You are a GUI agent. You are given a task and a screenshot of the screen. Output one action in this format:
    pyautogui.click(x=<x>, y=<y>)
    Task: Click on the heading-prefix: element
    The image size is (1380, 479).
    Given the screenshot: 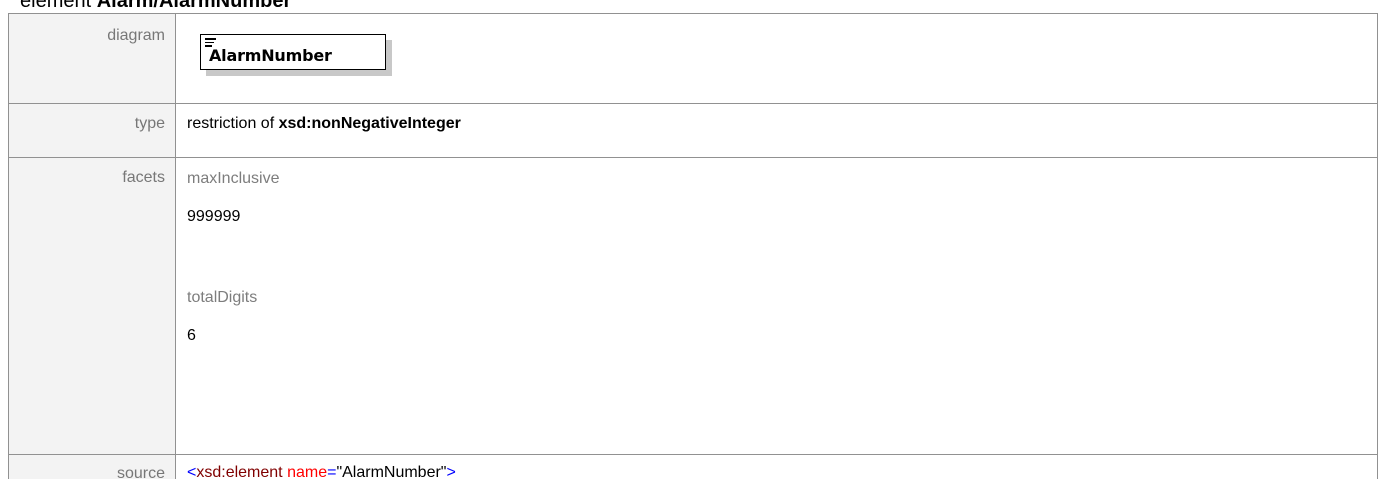 What is the action you would take?
    pyautogui.click(x=58, y=6)
    